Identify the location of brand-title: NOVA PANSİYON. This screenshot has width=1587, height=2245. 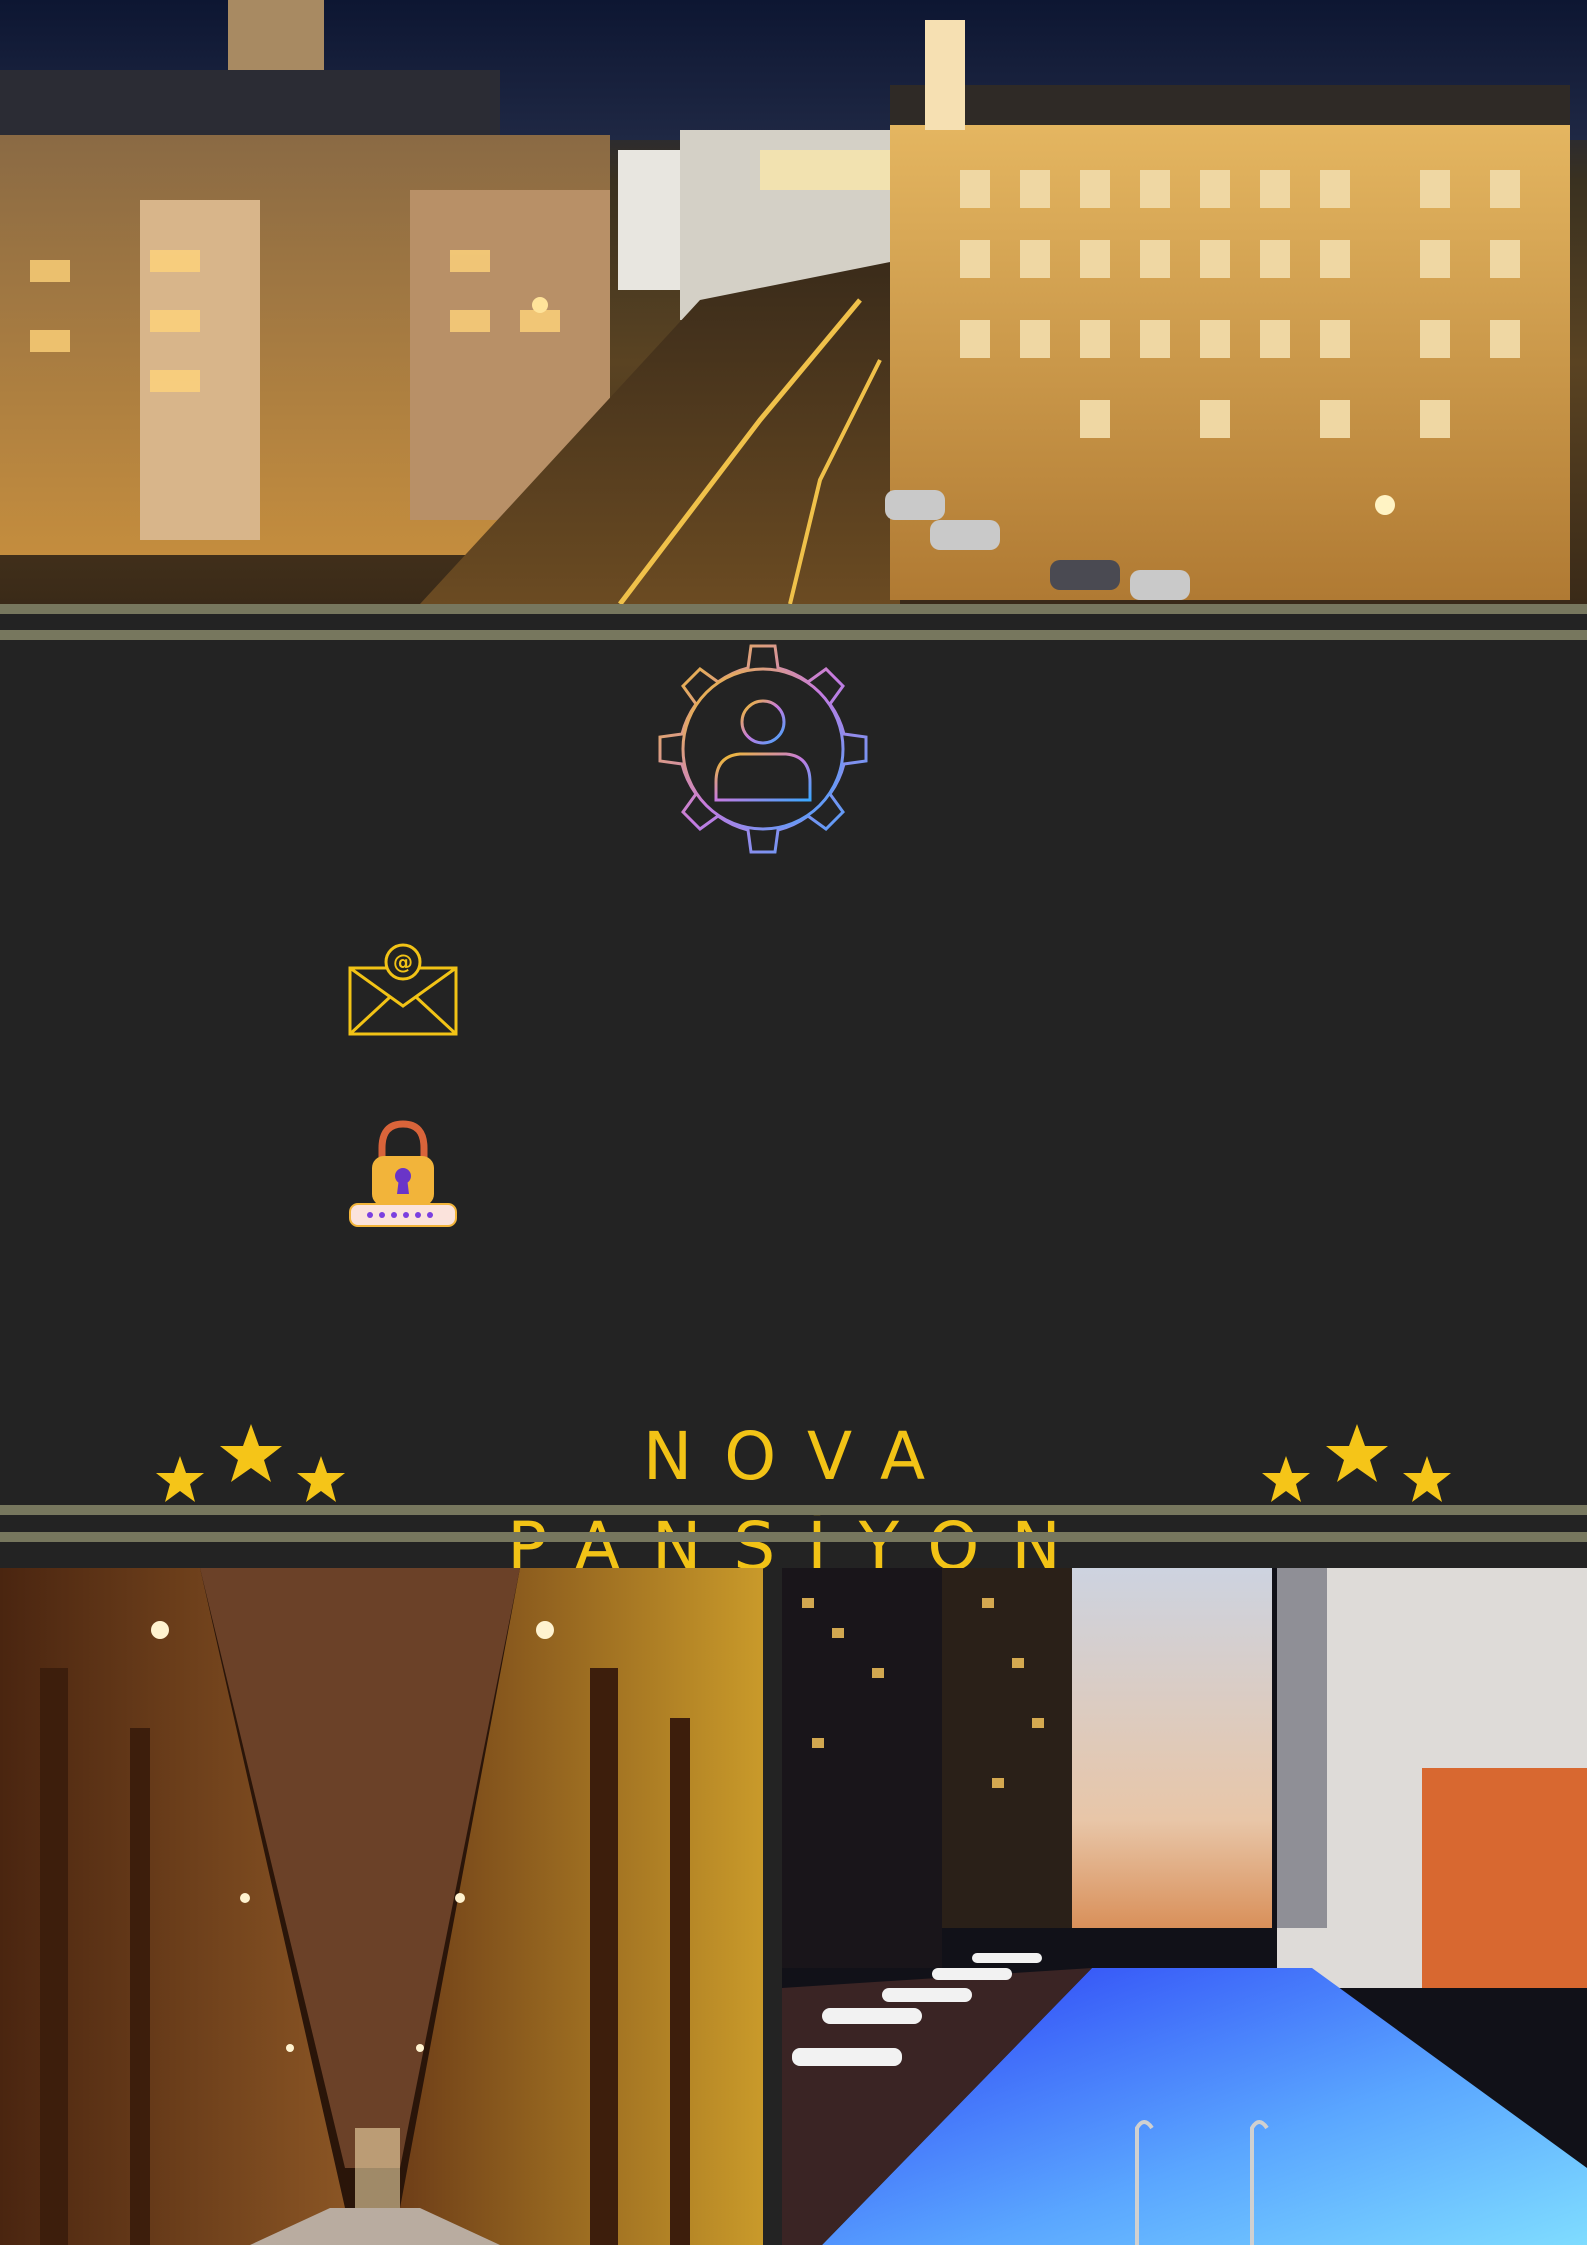
(800, 1501).